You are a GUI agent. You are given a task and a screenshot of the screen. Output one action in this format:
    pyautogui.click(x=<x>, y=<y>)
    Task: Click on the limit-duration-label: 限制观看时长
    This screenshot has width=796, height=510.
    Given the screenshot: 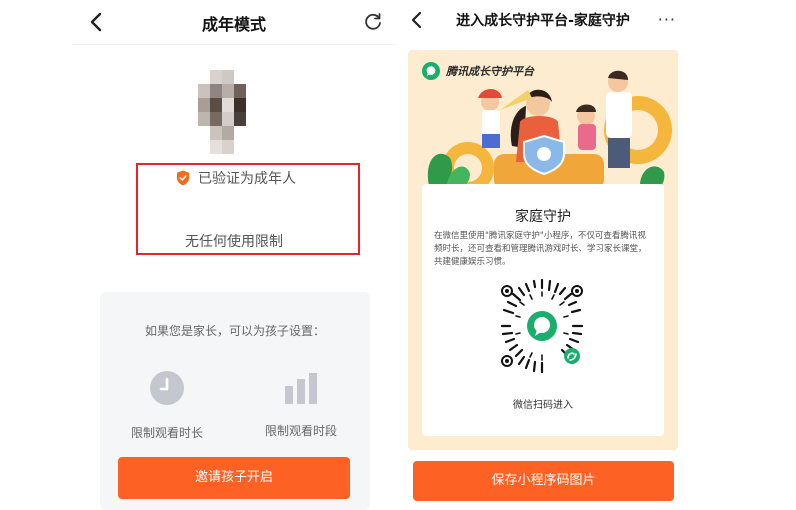 What is the action you would take?
    pyautogui.click(x=166, y=433)
    